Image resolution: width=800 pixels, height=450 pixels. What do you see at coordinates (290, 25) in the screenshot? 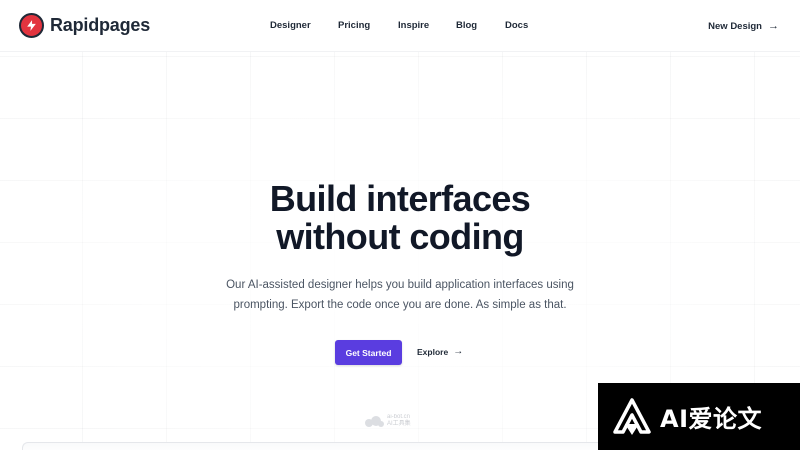
I see `nav-designer: Designer` at bounding box center [290, 25].